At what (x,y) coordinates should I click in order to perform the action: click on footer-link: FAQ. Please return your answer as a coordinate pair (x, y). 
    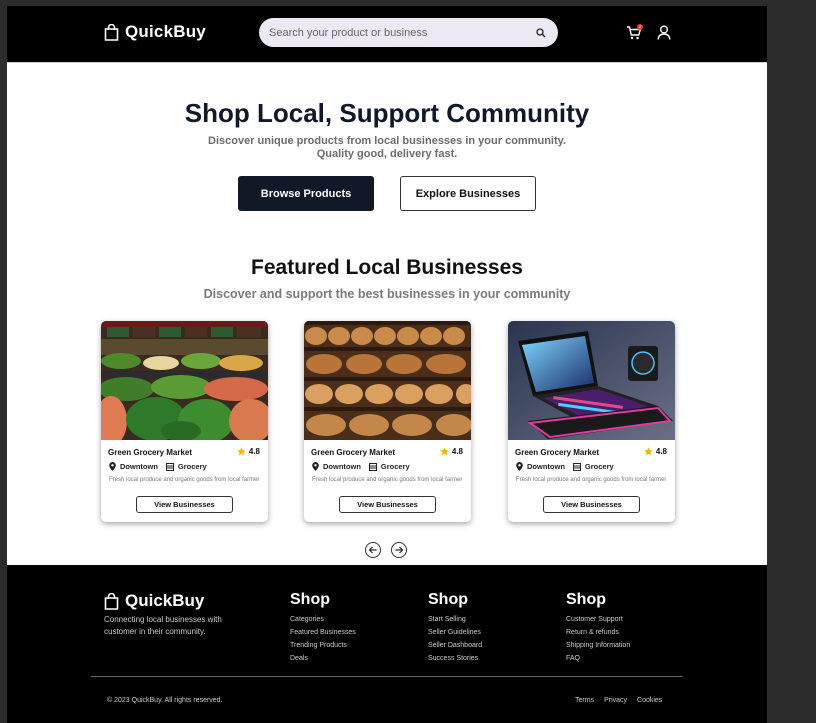
    Looking at the image, I should click on (598, 658).